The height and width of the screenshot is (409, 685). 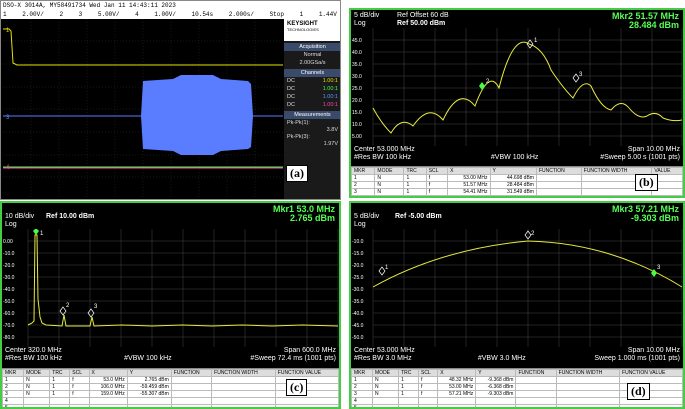 I want to click on cell: 54.41 MHz, so click(x=469, y=192).